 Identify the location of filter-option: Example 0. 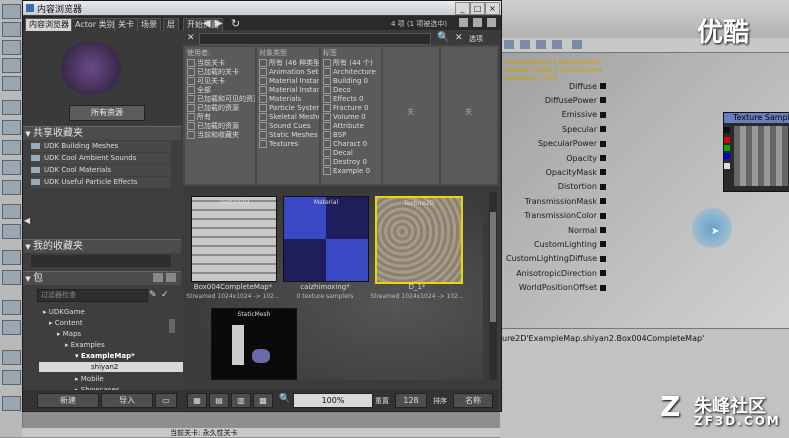
(351, 171).